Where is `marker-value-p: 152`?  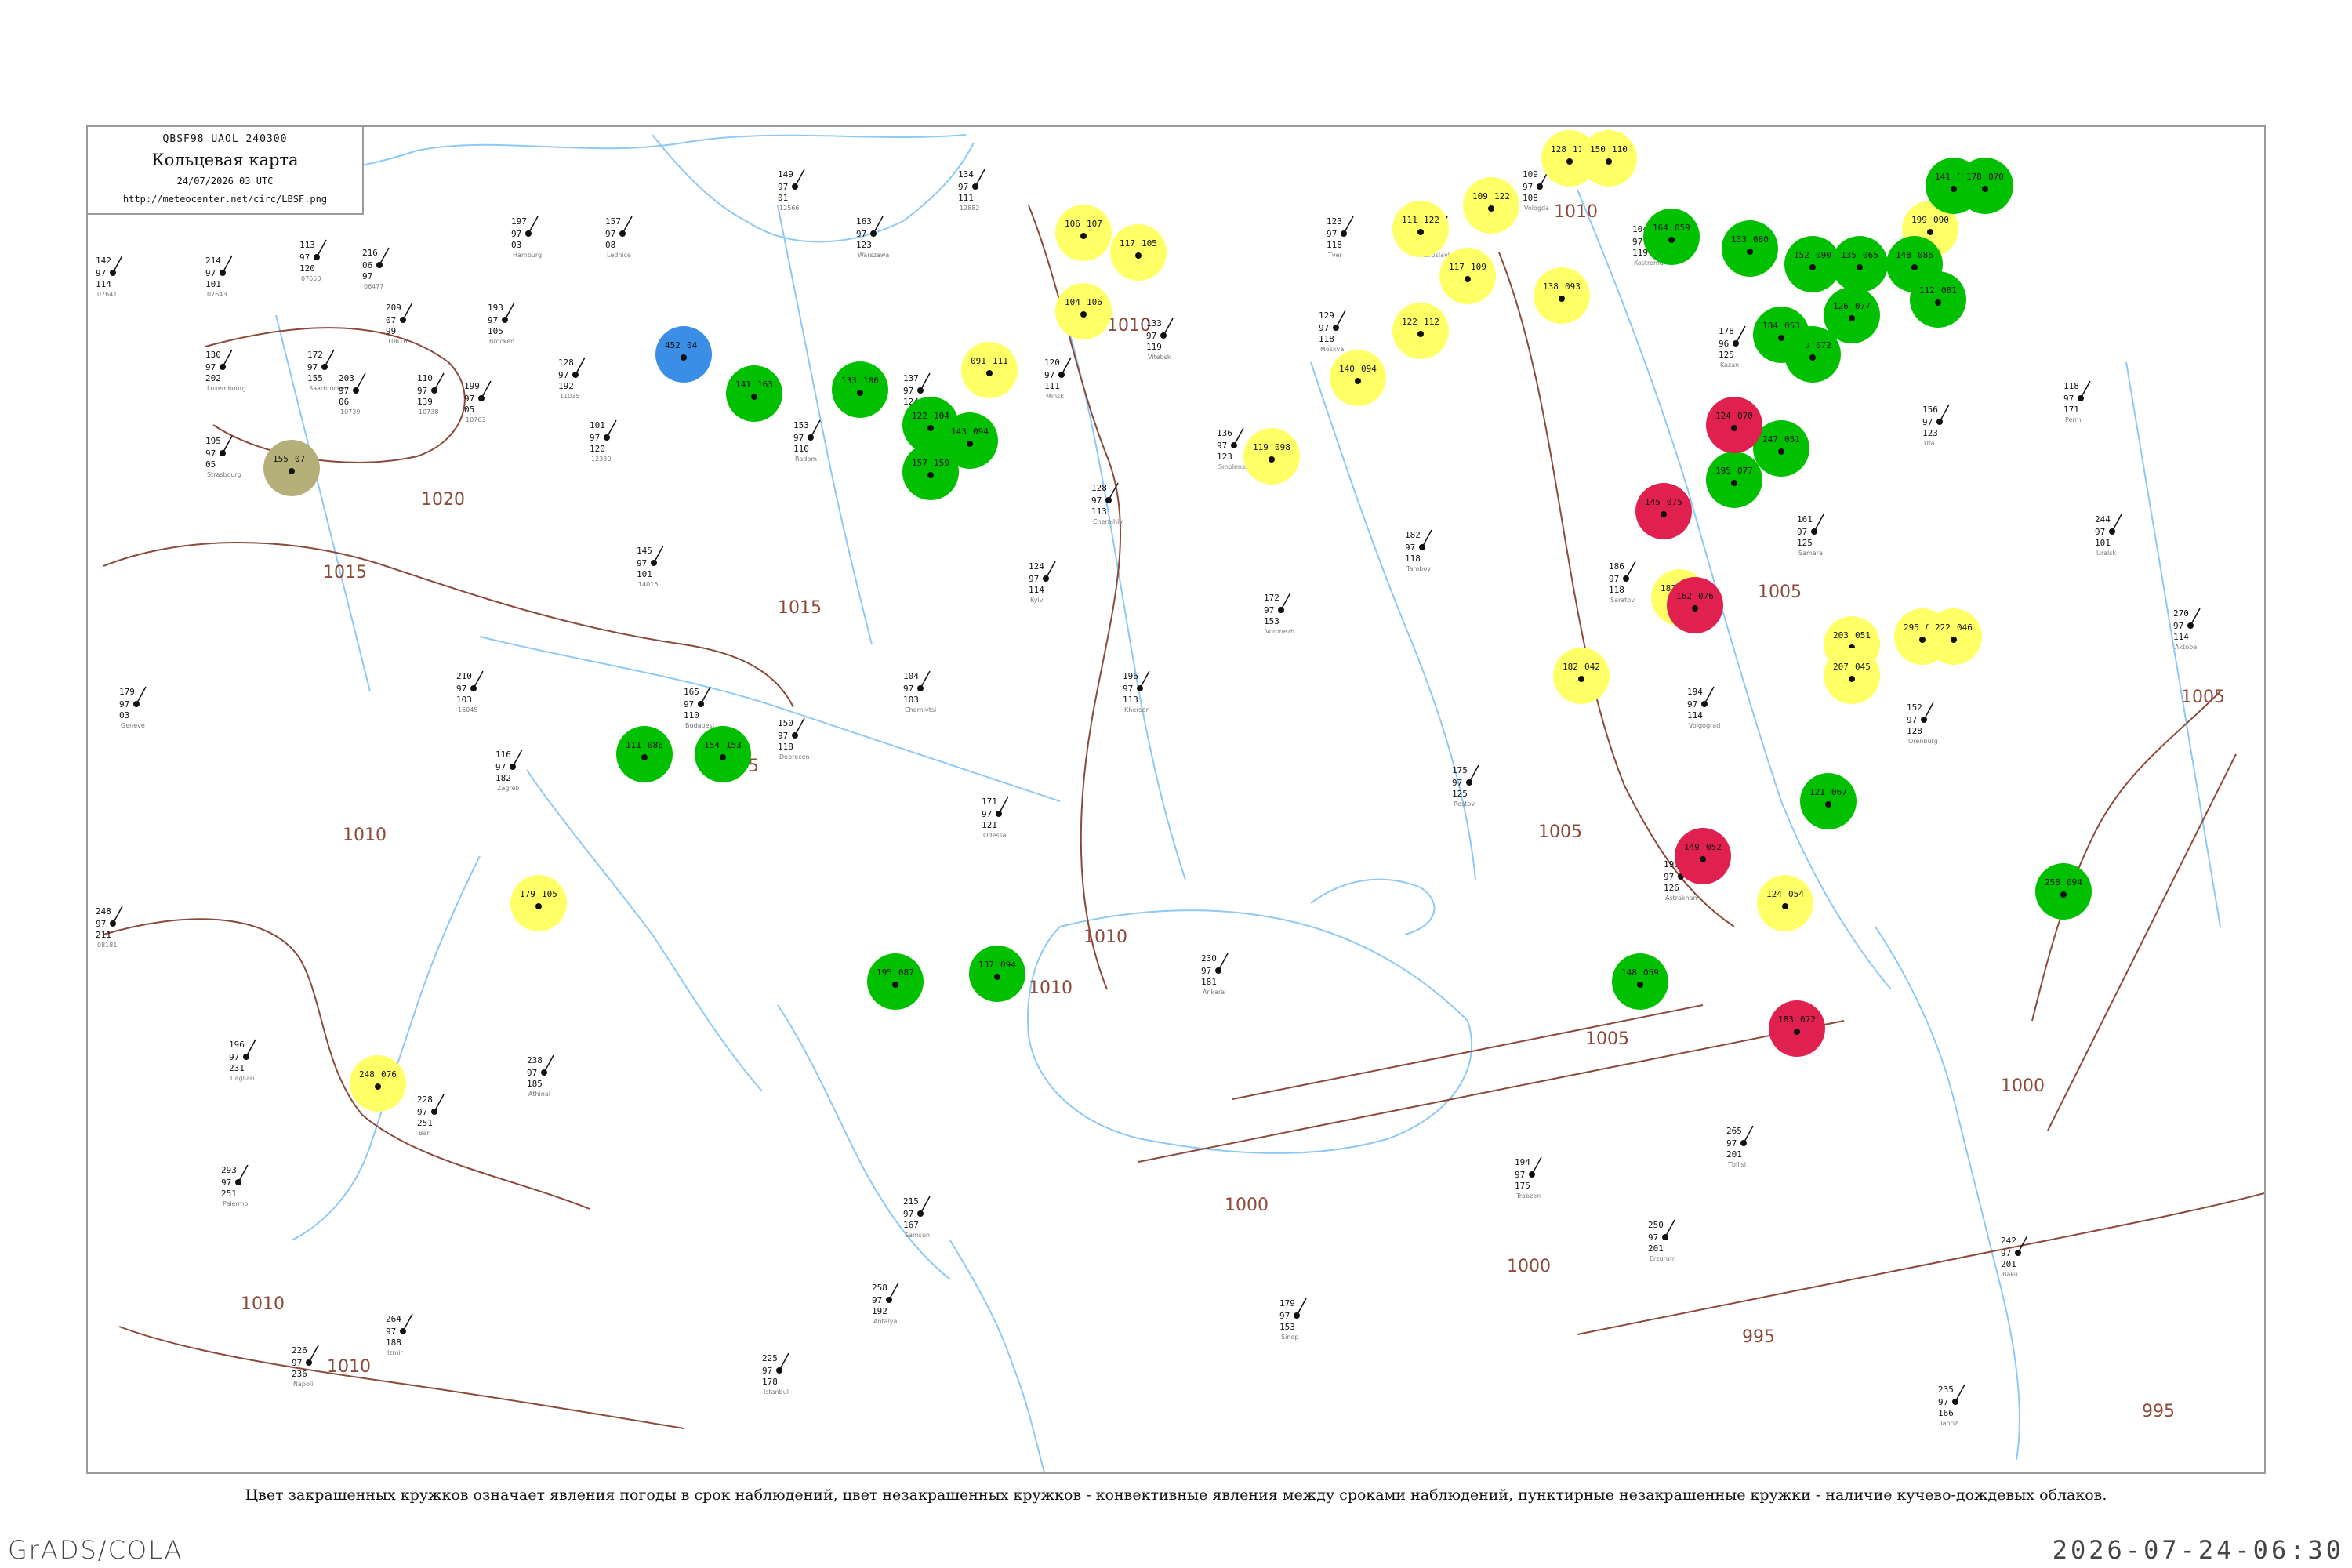
marker-value-p: 152 is located at coordinates (1801, 255).